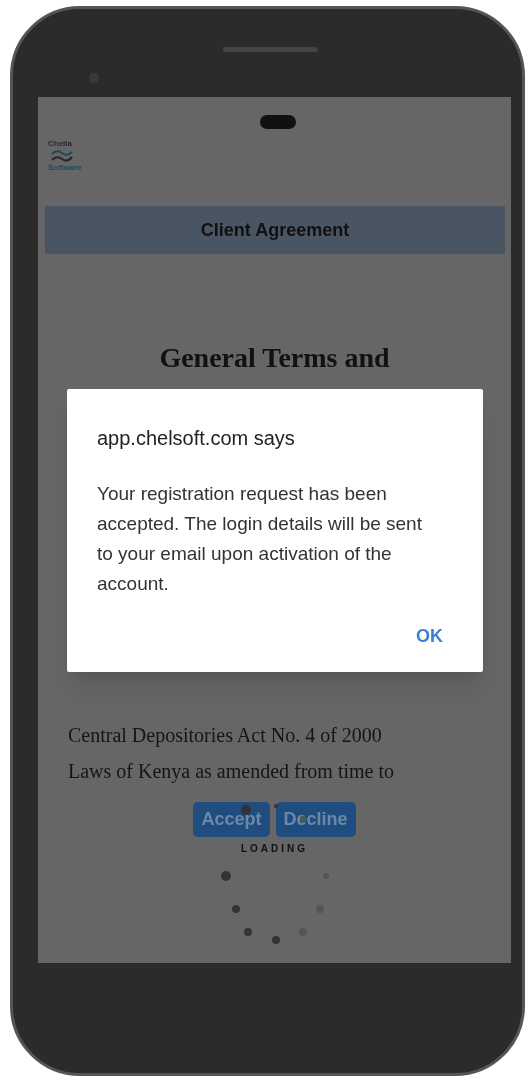 The width and height of the screenshot is (531, 1082). Describe the element at coordinates (260, 539) in the screenshot. I see `dialog-message: Your registration request has been accepted. The login details will be sent to your email upon activation of the account.` at that location.